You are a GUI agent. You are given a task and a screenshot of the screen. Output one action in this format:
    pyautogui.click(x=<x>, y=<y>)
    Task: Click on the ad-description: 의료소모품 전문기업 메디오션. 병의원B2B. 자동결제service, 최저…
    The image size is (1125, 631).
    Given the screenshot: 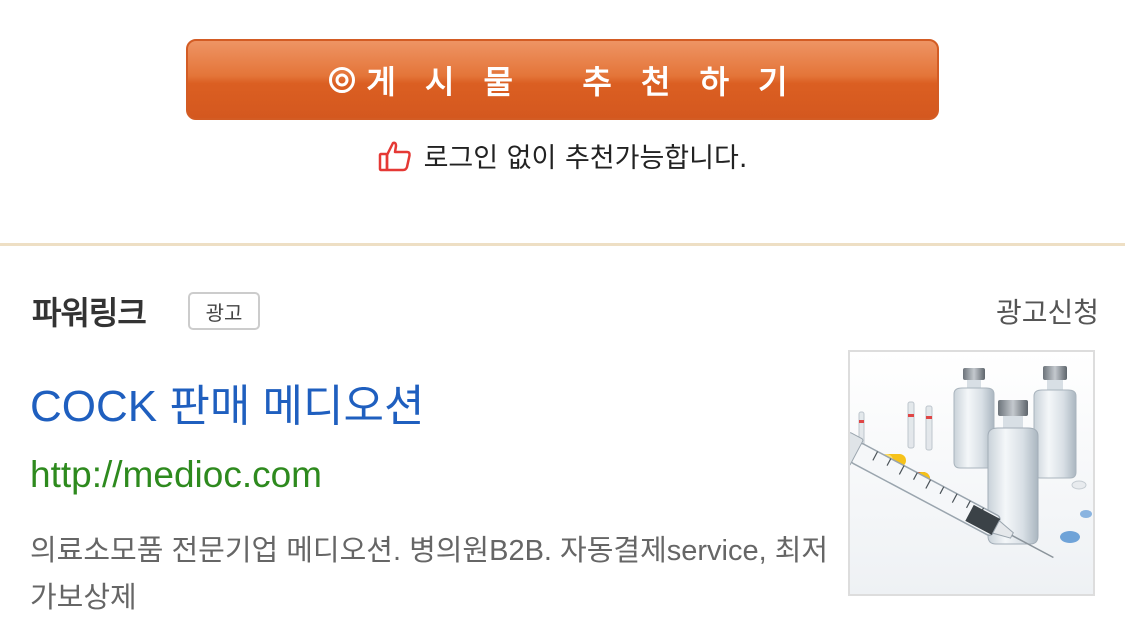 What is the action you would take?
    pyautogui.click(x=429, y=574)
    